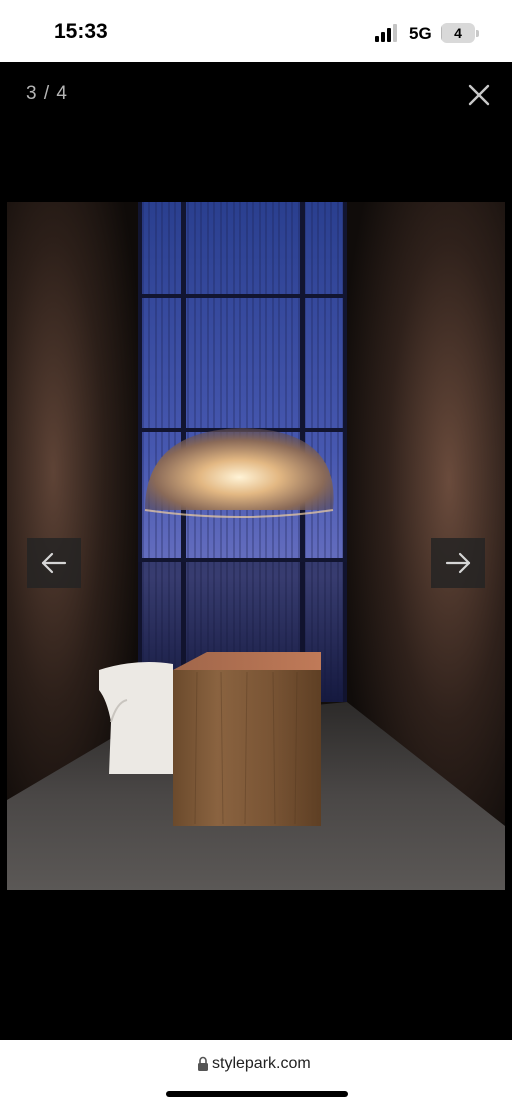 The image size is (512, 1108). Describe the element at coordinates (81, 31) in the screenshot. I see `status-time: 15:33` at that location.